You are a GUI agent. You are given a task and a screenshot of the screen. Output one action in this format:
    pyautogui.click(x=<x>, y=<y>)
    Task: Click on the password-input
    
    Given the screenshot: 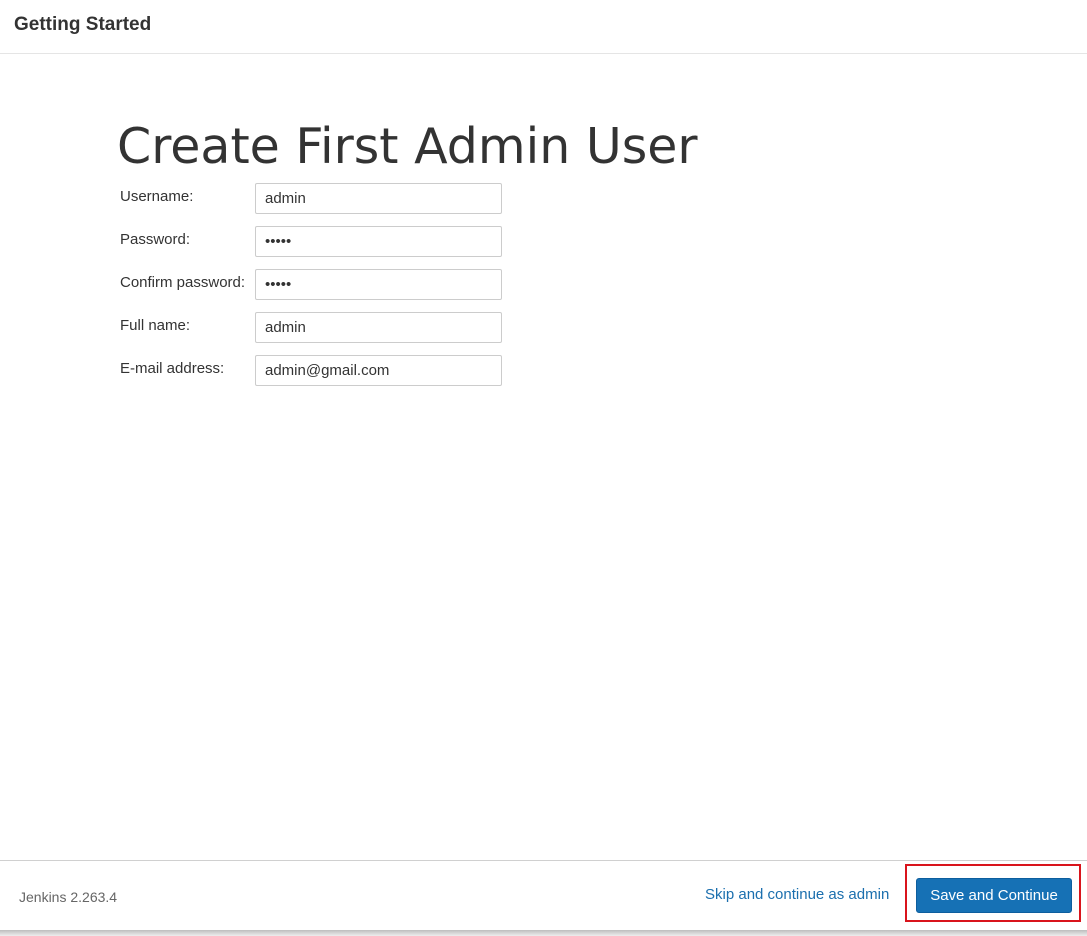 What is the action you would take?
    pyautogui.click(x=378, y=241)
    